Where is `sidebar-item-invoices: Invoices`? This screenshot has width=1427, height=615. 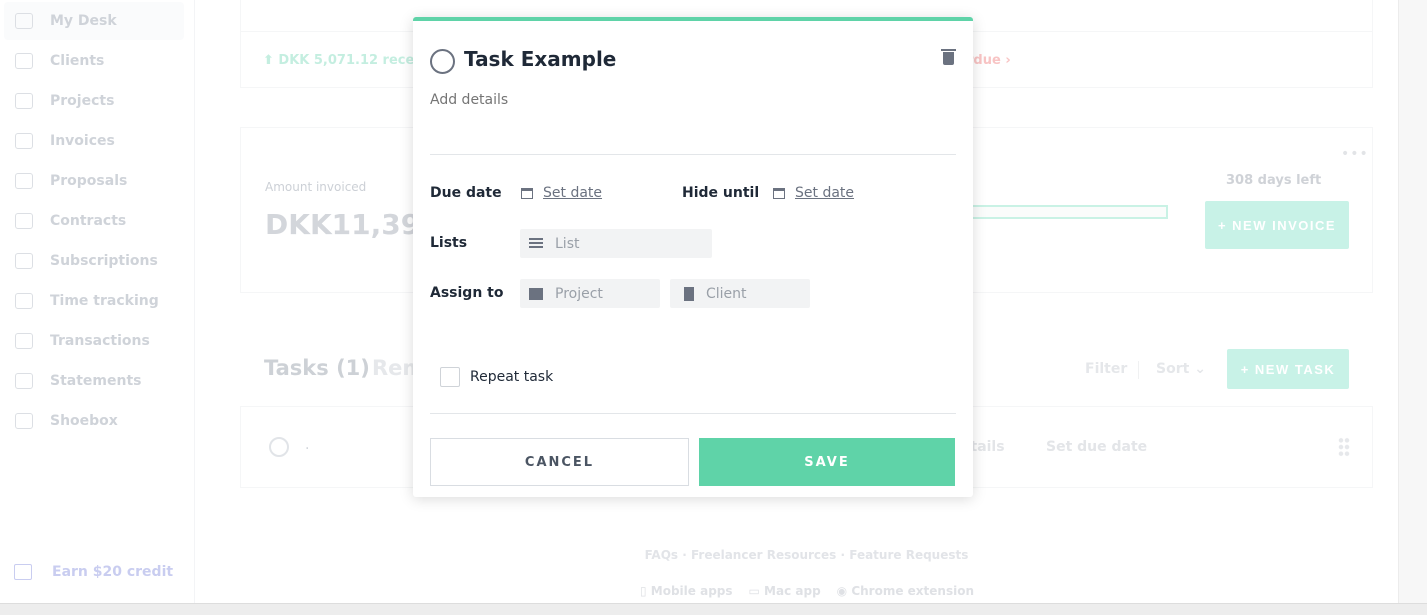 sidebar-item-invoices: Invoices is located at coordinates (94, 141).